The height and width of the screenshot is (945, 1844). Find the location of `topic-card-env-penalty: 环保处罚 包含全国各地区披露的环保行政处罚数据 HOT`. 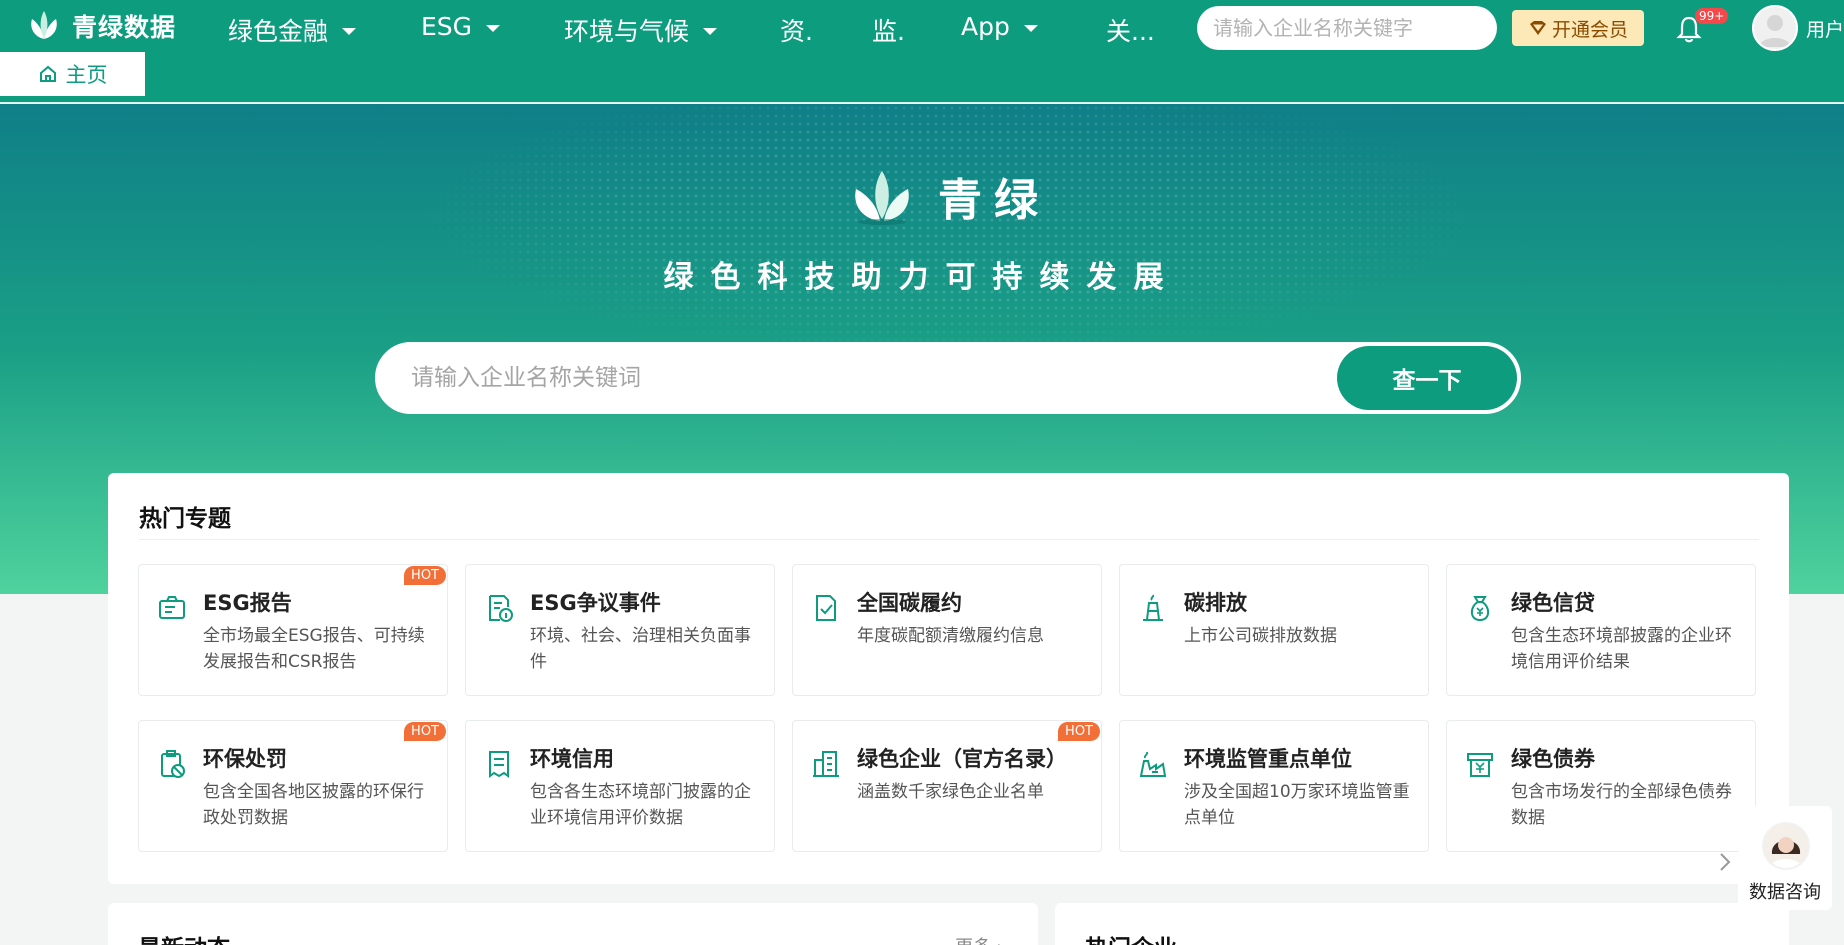

topic-card-env-penalty: 环保处罚 包含全国各地区披露的环保行政处罚数据 HOT is located at coordinates (293, 786).